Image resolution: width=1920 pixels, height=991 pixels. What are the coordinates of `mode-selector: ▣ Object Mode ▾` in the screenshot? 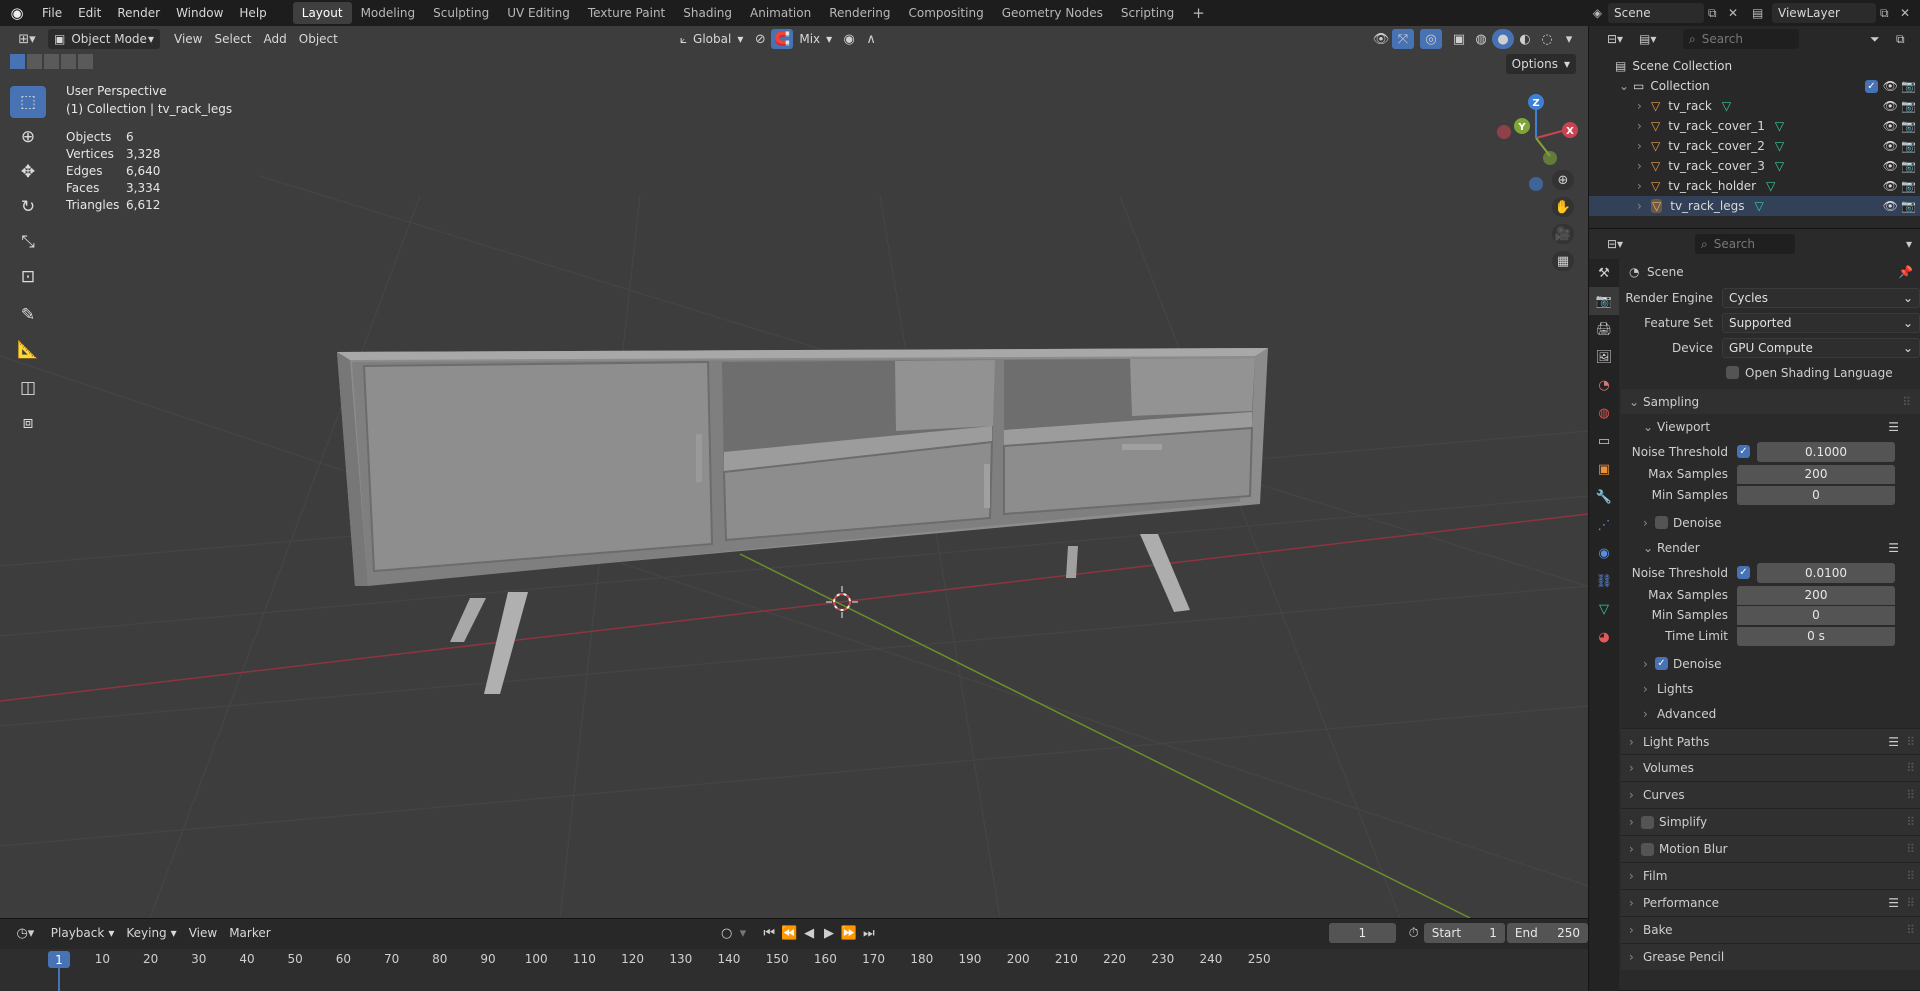 It's located at (104, 39).